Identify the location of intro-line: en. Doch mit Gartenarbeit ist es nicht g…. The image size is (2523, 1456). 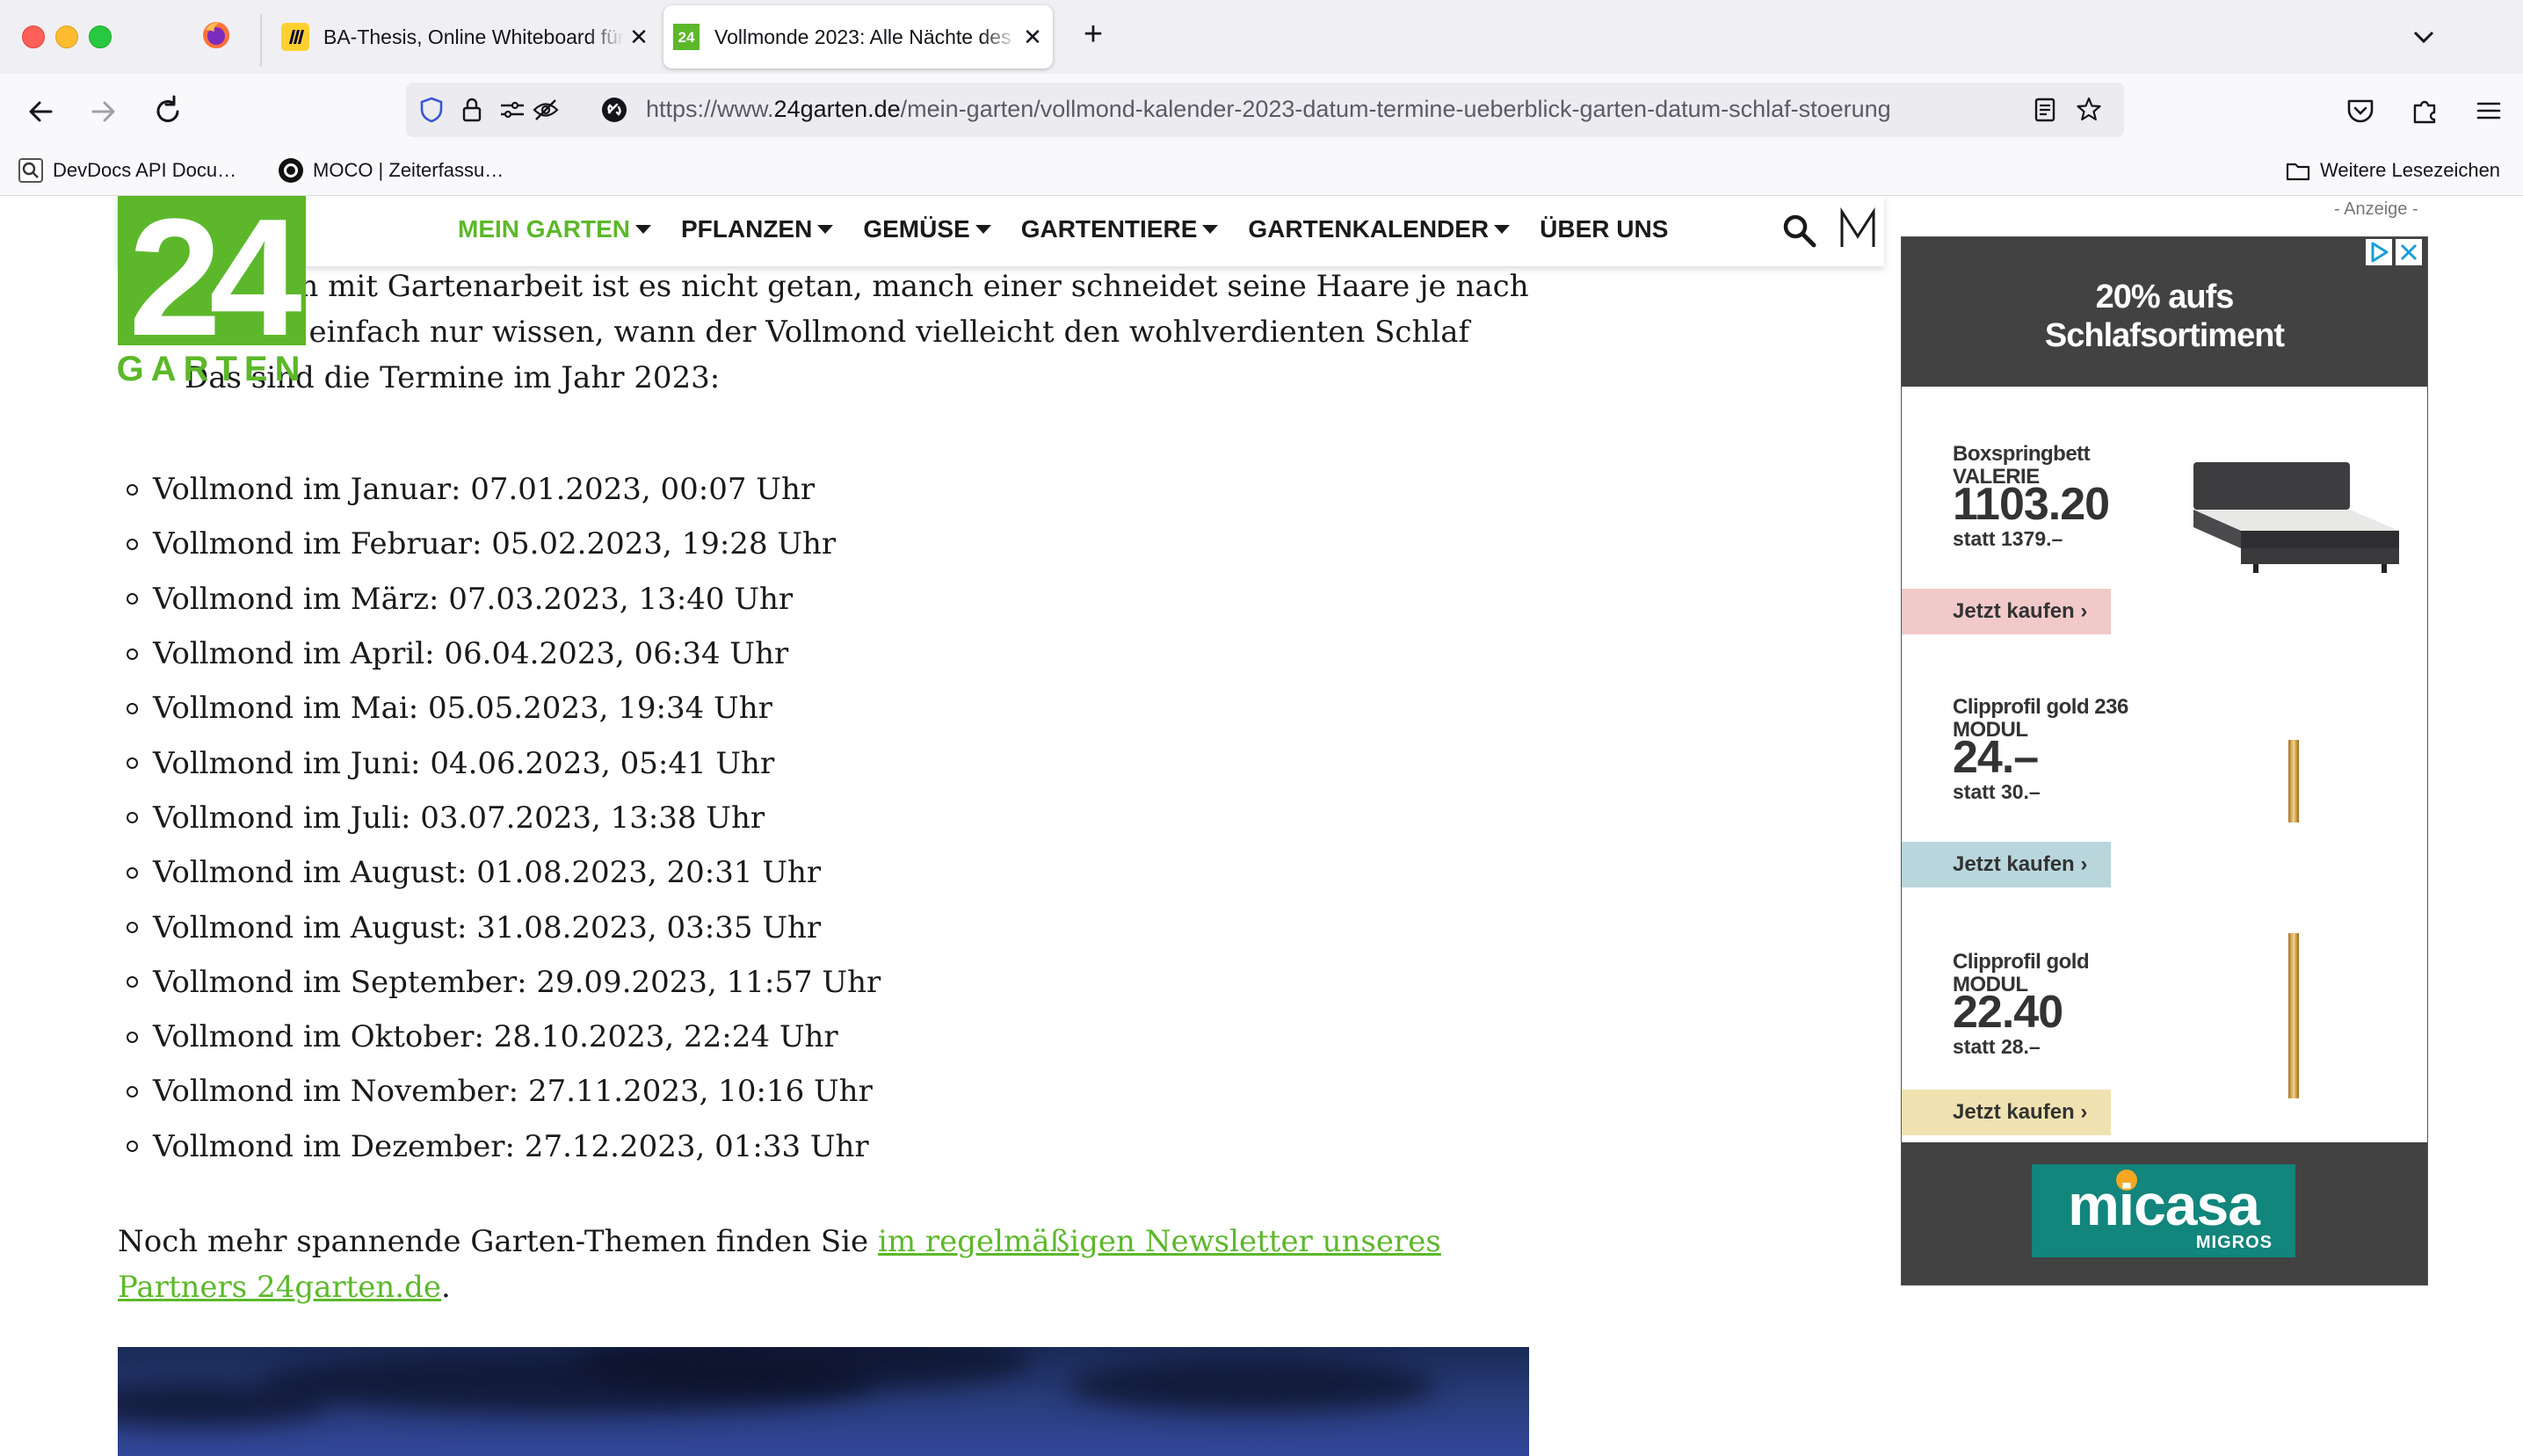
(857, 286).